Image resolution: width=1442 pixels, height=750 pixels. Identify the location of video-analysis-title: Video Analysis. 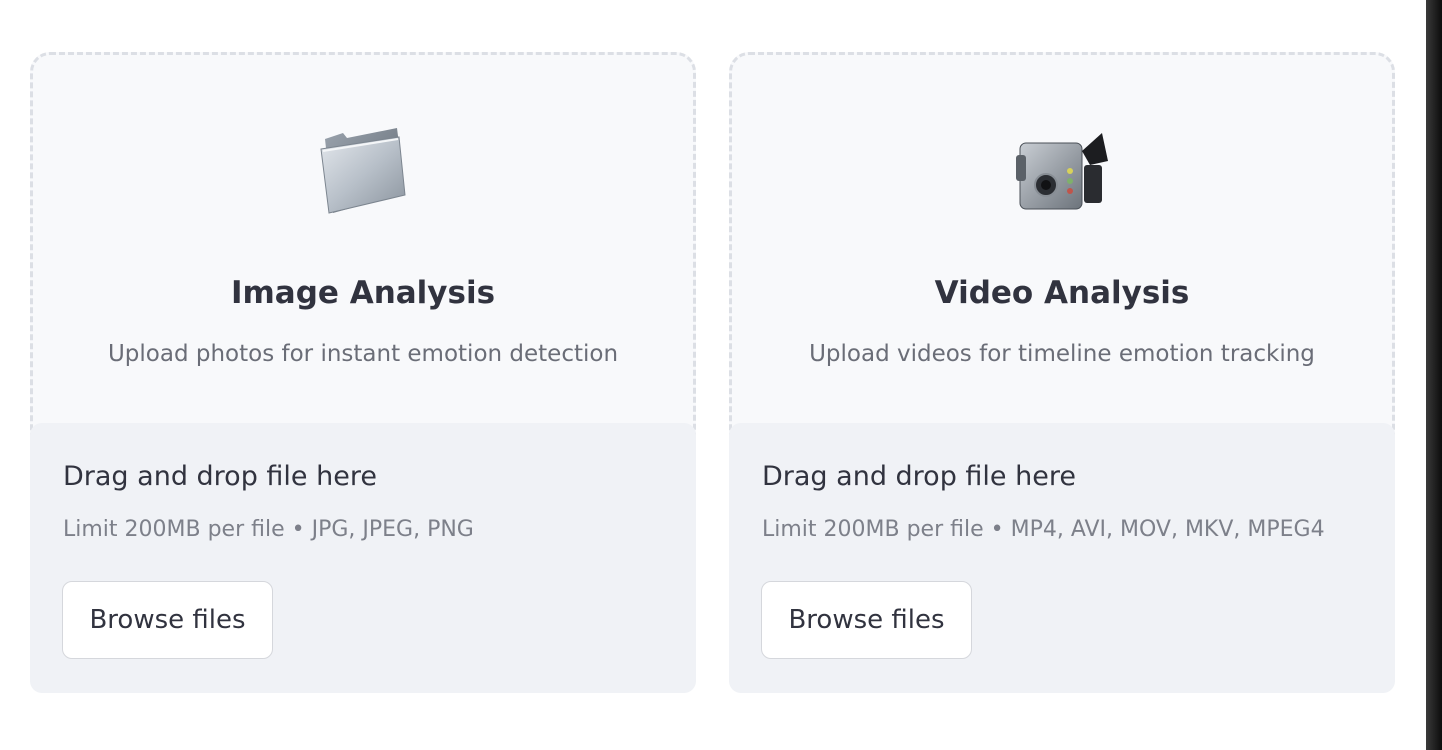
(1062, 293).